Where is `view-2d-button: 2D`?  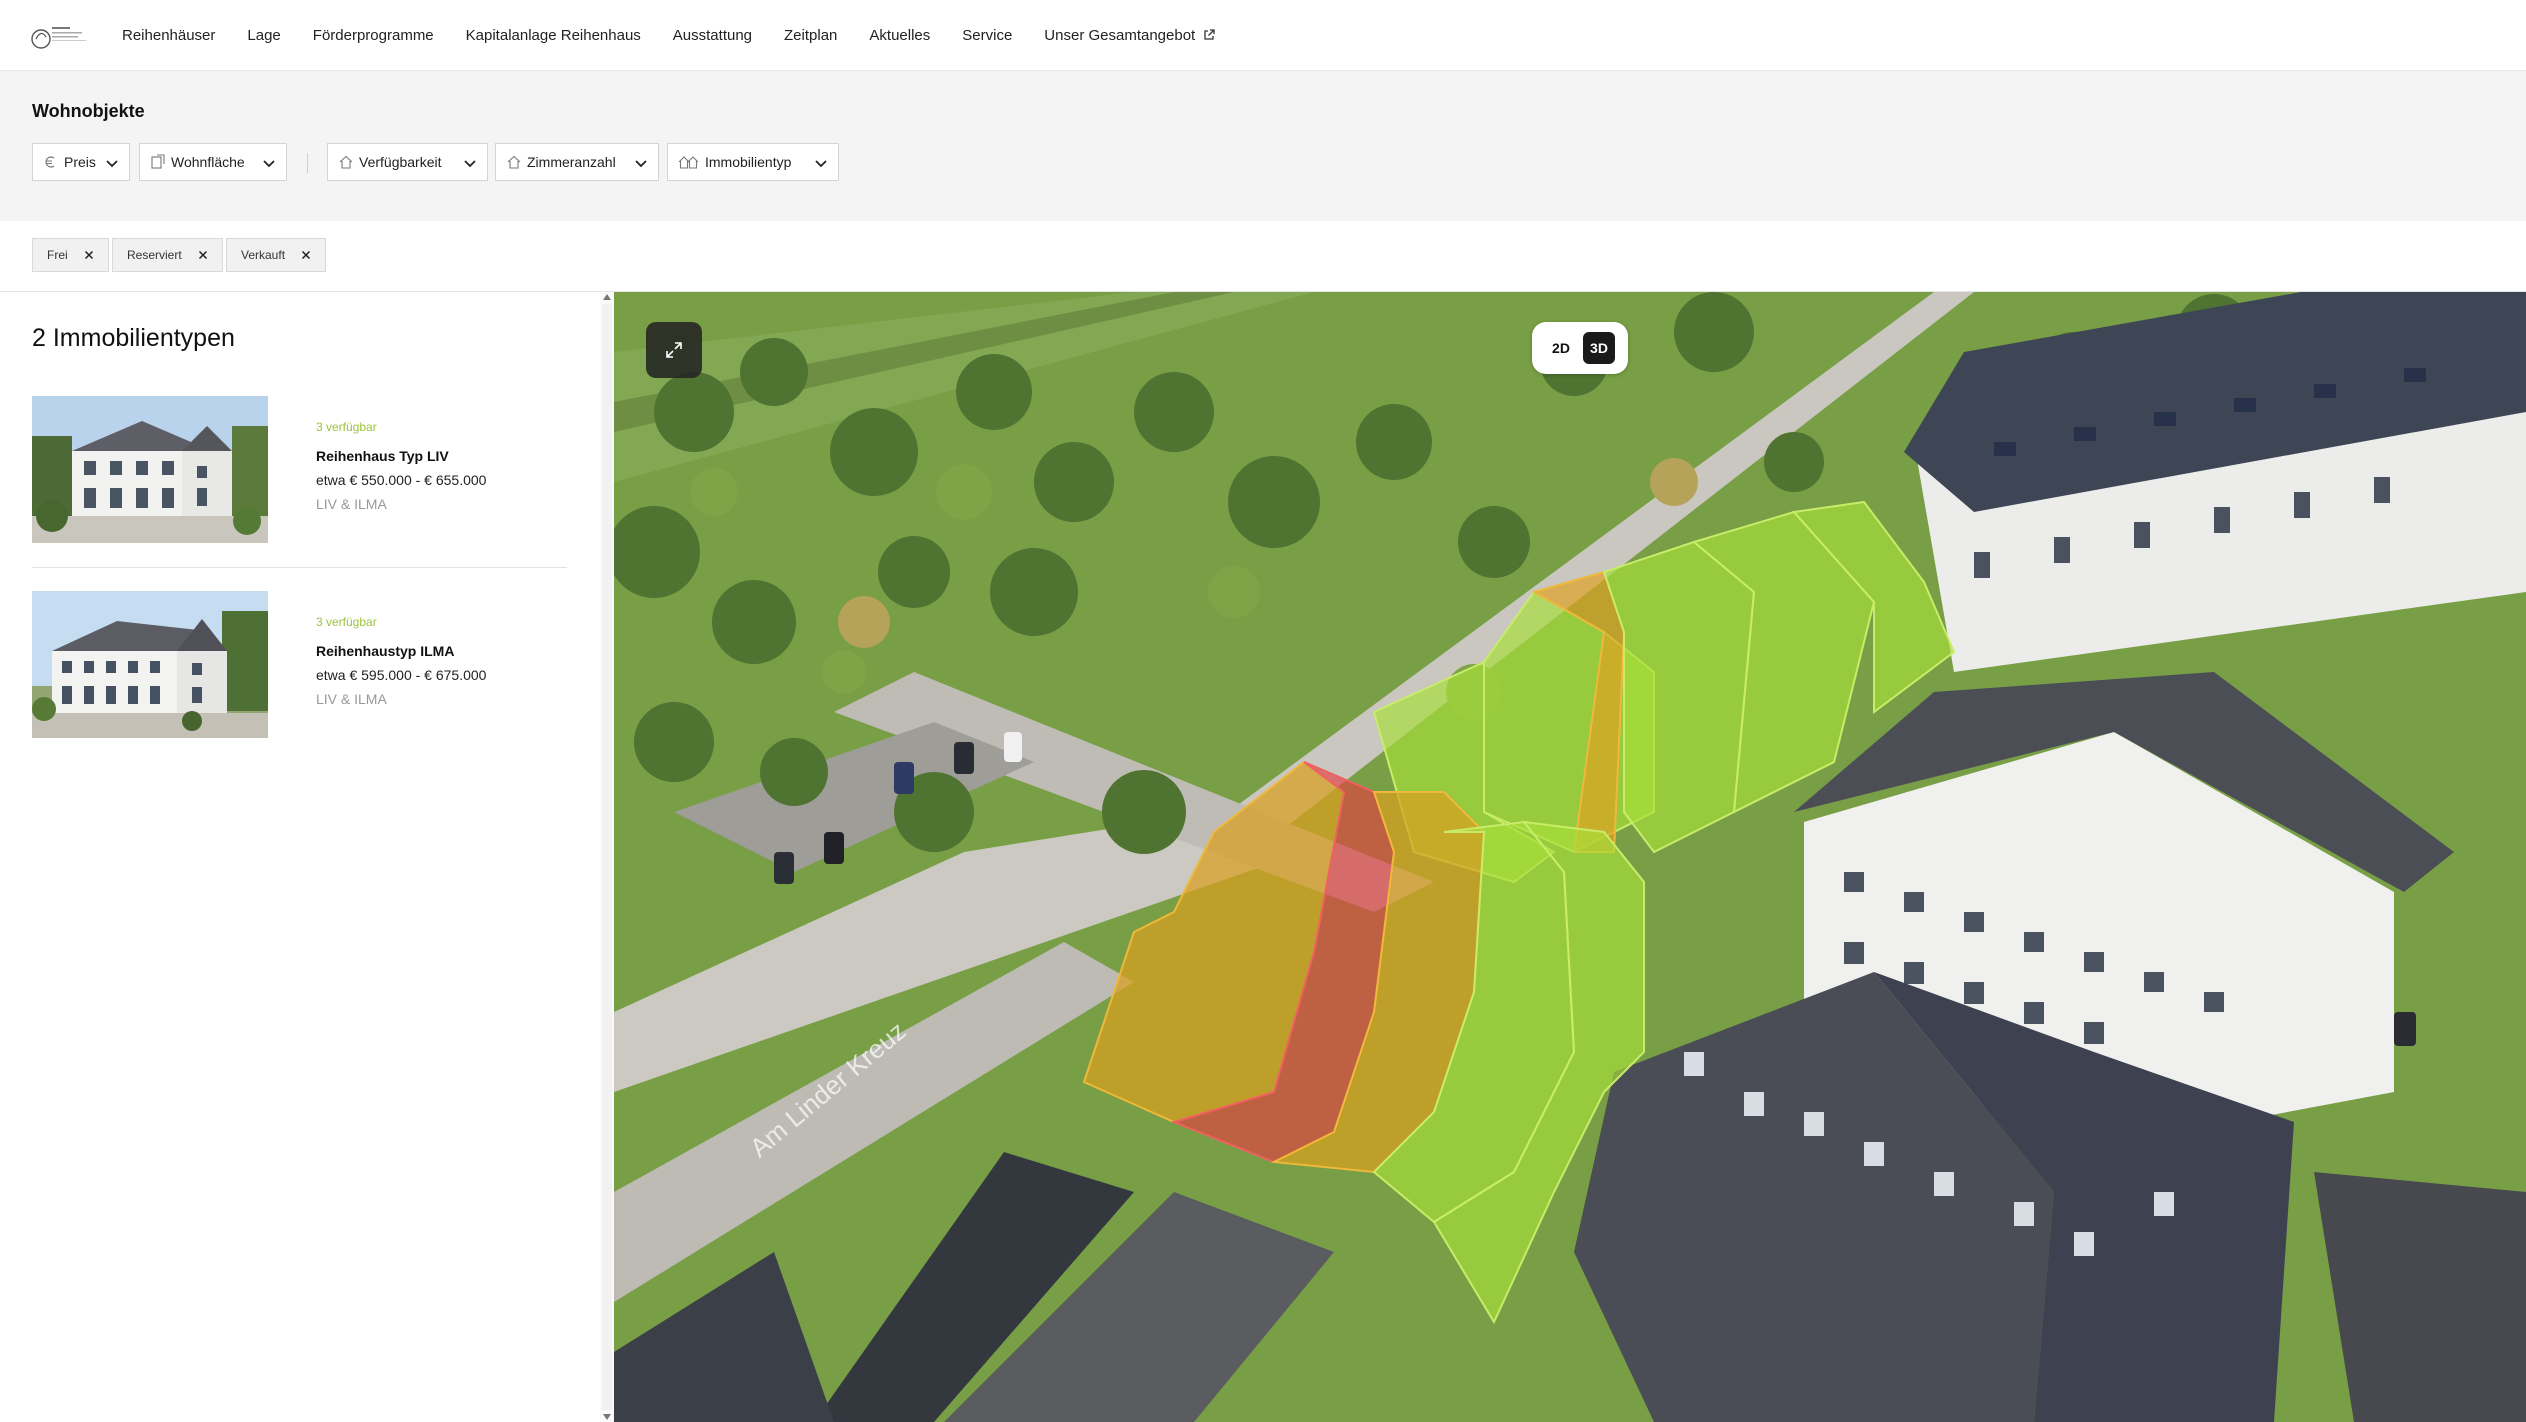
view-2d-button: 2D is located at coordinates (1561, 348).